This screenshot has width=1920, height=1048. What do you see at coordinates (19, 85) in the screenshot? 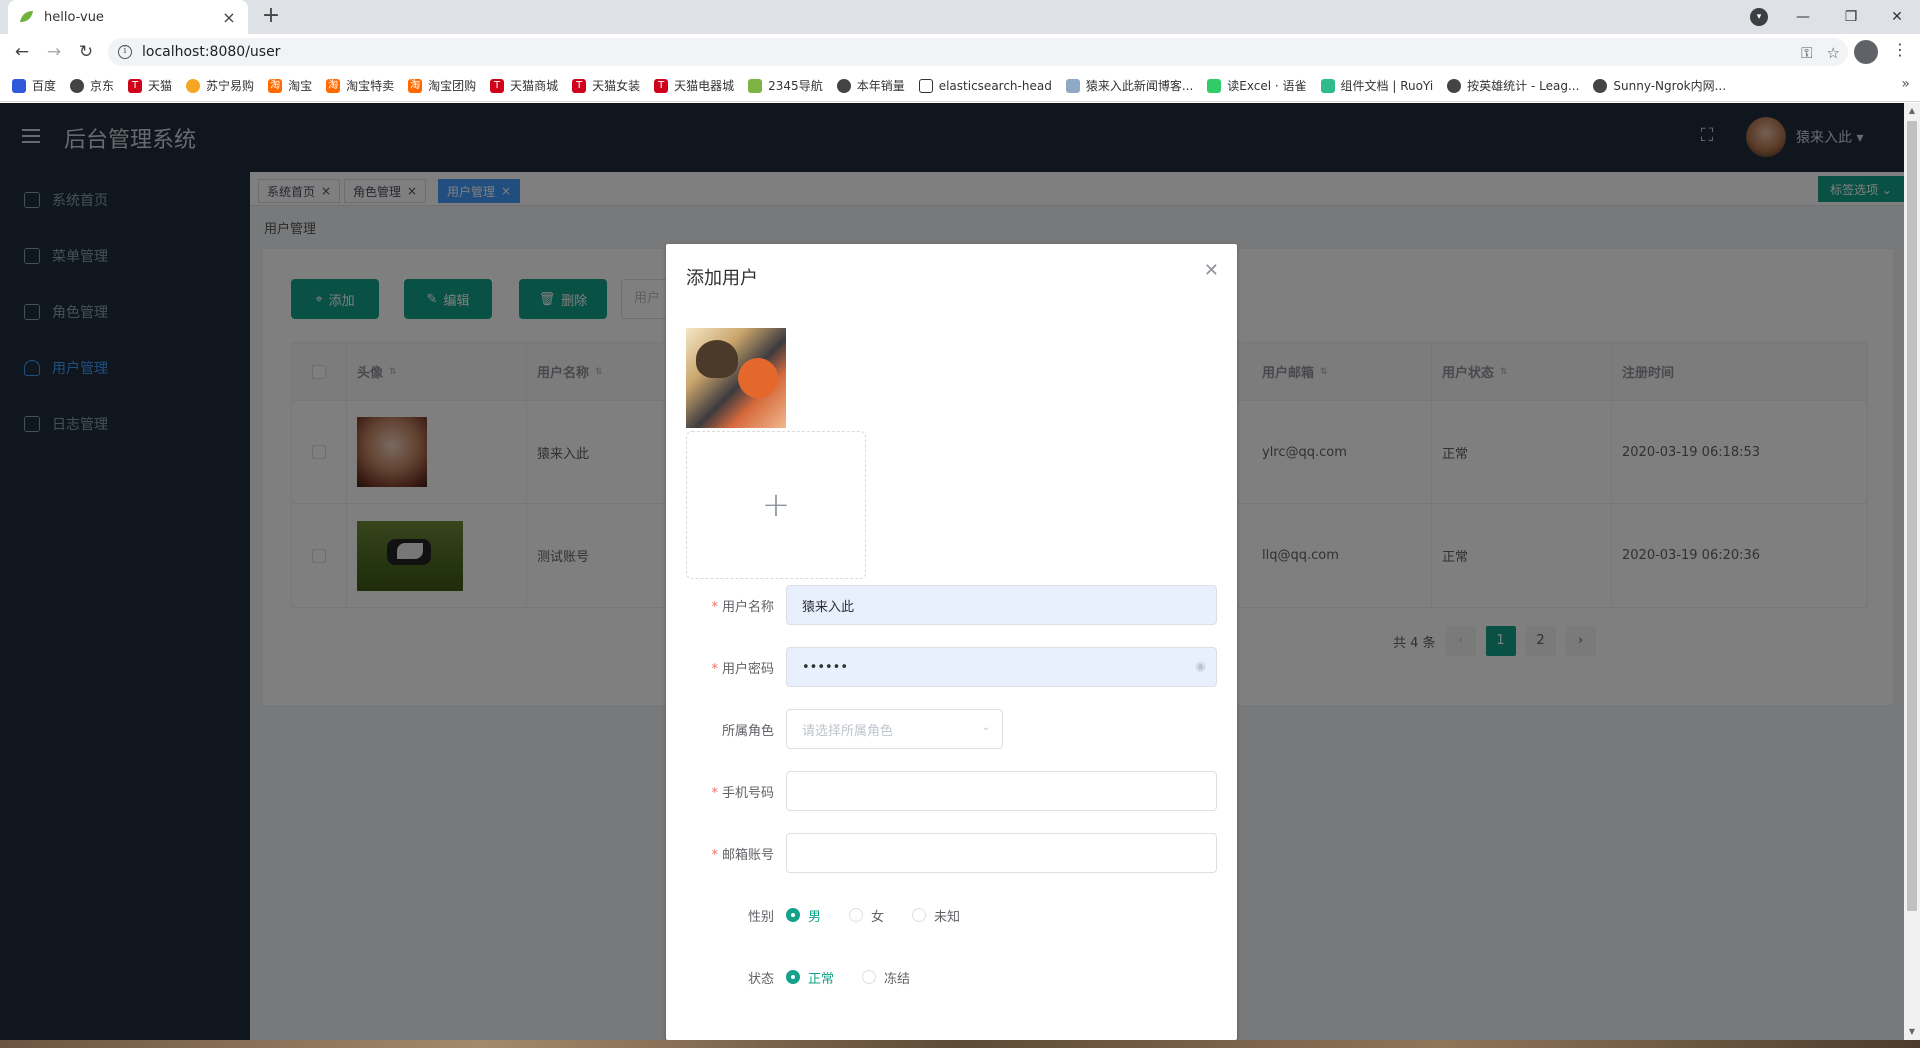
I see `bookmark-icon` at bounding box center [19, 85].